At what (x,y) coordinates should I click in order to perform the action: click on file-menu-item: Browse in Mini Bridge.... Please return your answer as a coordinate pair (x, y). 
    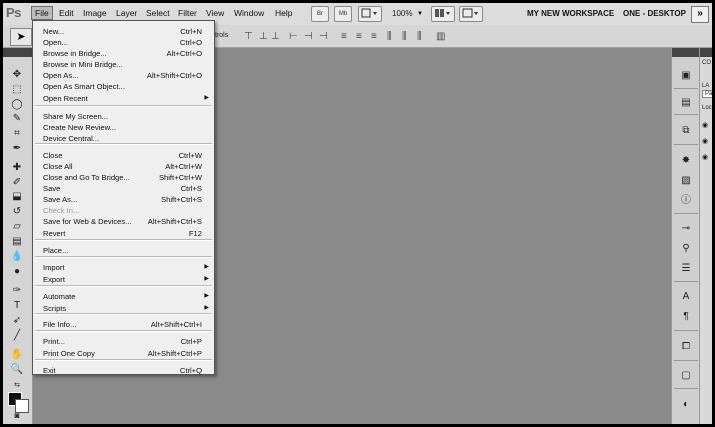
    Looking at the image, I should click on (123, 64).